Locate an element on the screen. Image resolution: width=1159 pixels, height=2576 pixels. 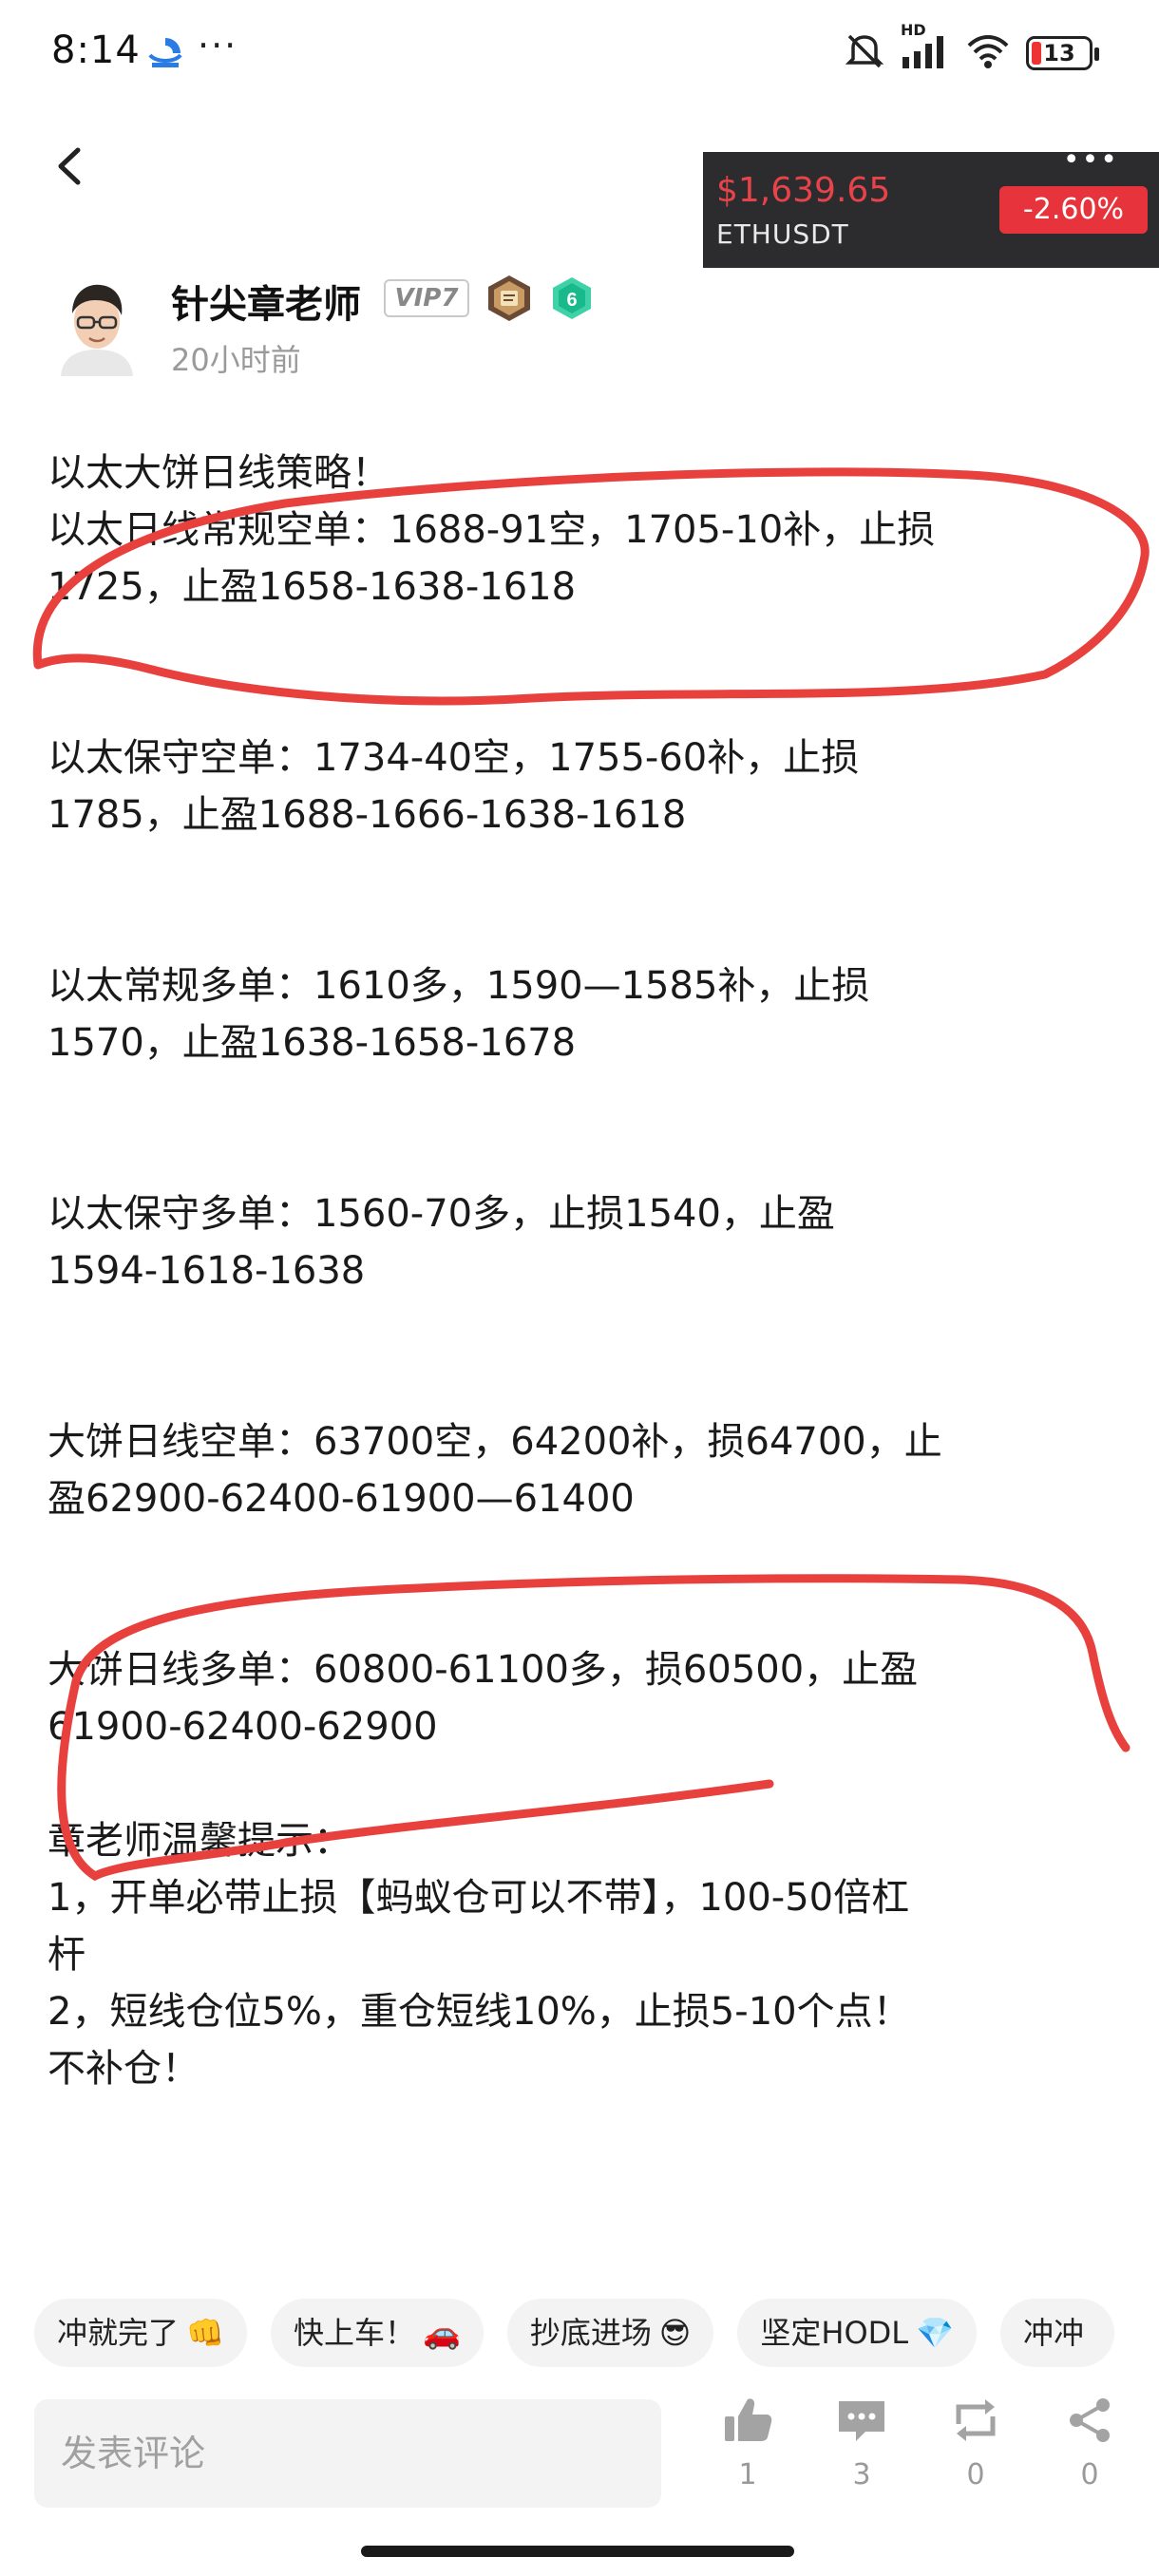
repost-icon is located at coordinates (976, 2420).